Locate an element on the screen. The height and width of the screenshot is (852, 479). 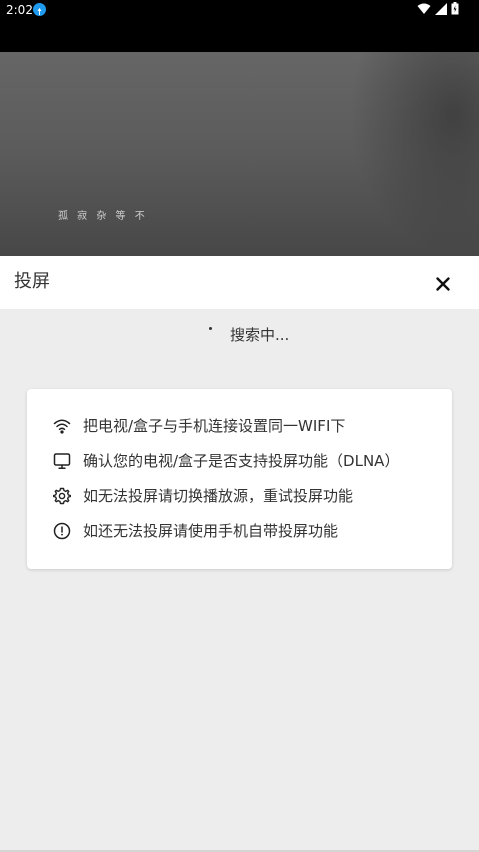
close-button is located at coordinates (443, 284).